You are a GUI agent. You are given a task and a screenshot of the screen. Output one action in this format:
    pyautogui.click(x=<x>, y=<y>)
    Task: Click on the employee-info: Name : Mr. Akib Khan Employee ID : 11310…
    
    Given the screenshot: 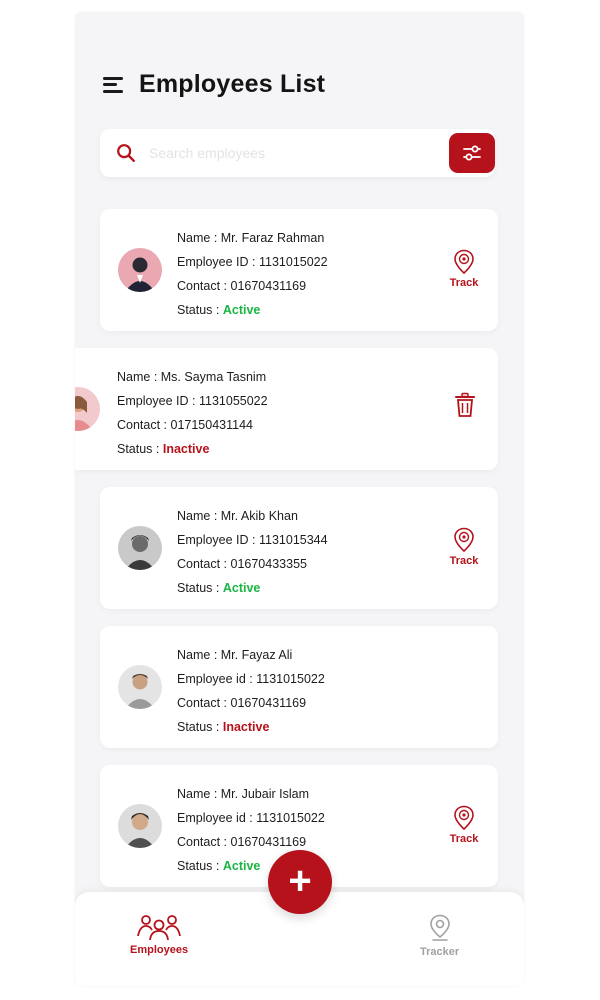 What is the action you would take?
    pyautogui.click(x=252, y=552)
    